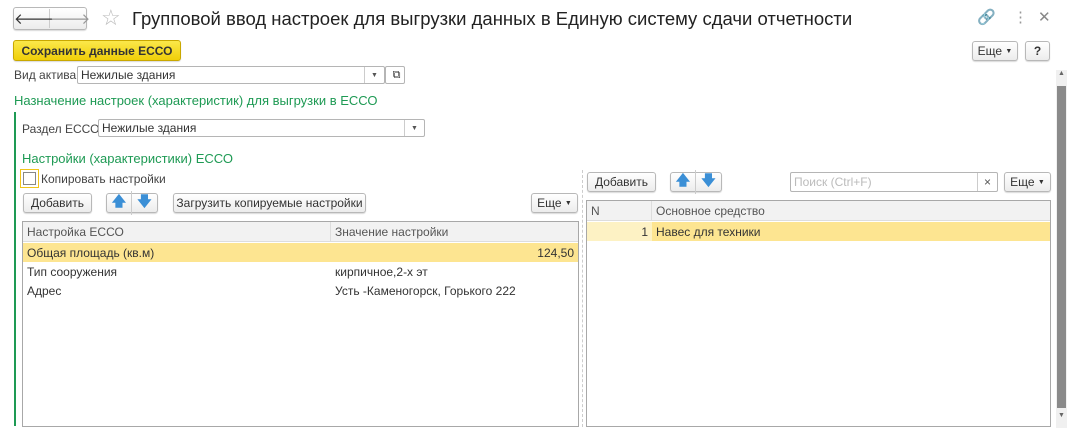  What do you see at coordinates (1061, 418) in the screenshot?
I see `scroll-down-icon: ▼` at bounding box center [1061, 418].